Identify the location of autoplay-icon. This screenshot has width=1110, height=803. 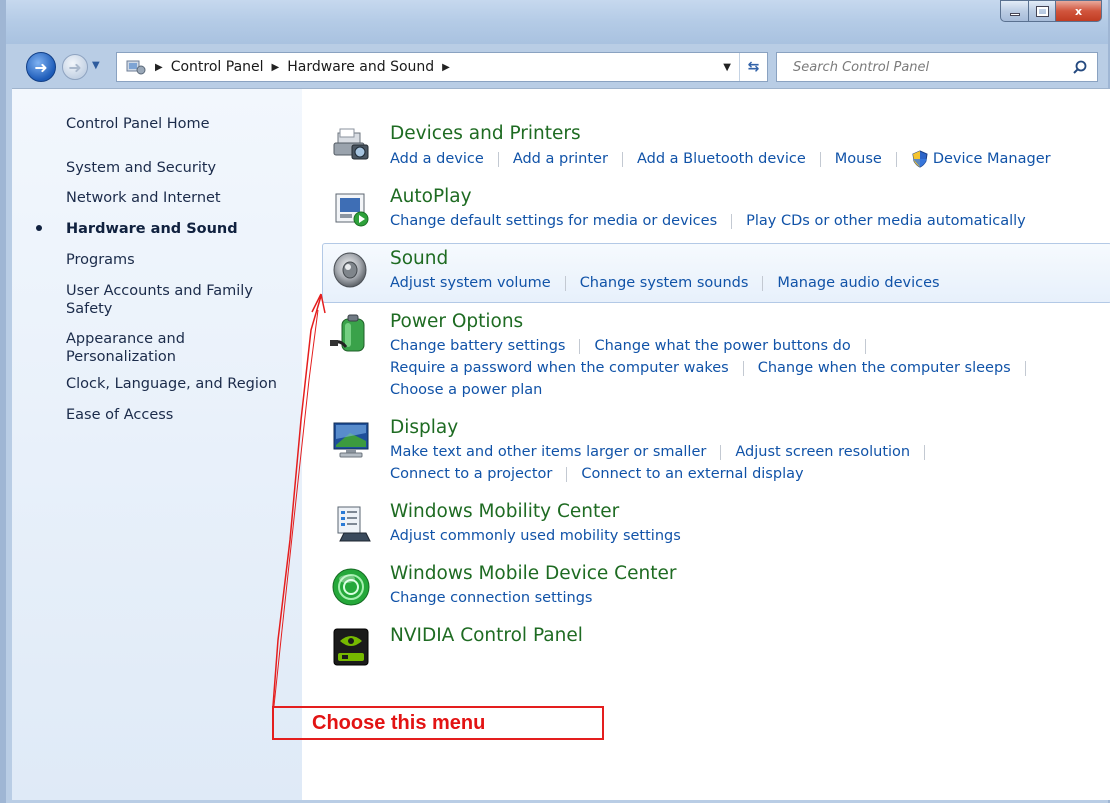
(352, 210).